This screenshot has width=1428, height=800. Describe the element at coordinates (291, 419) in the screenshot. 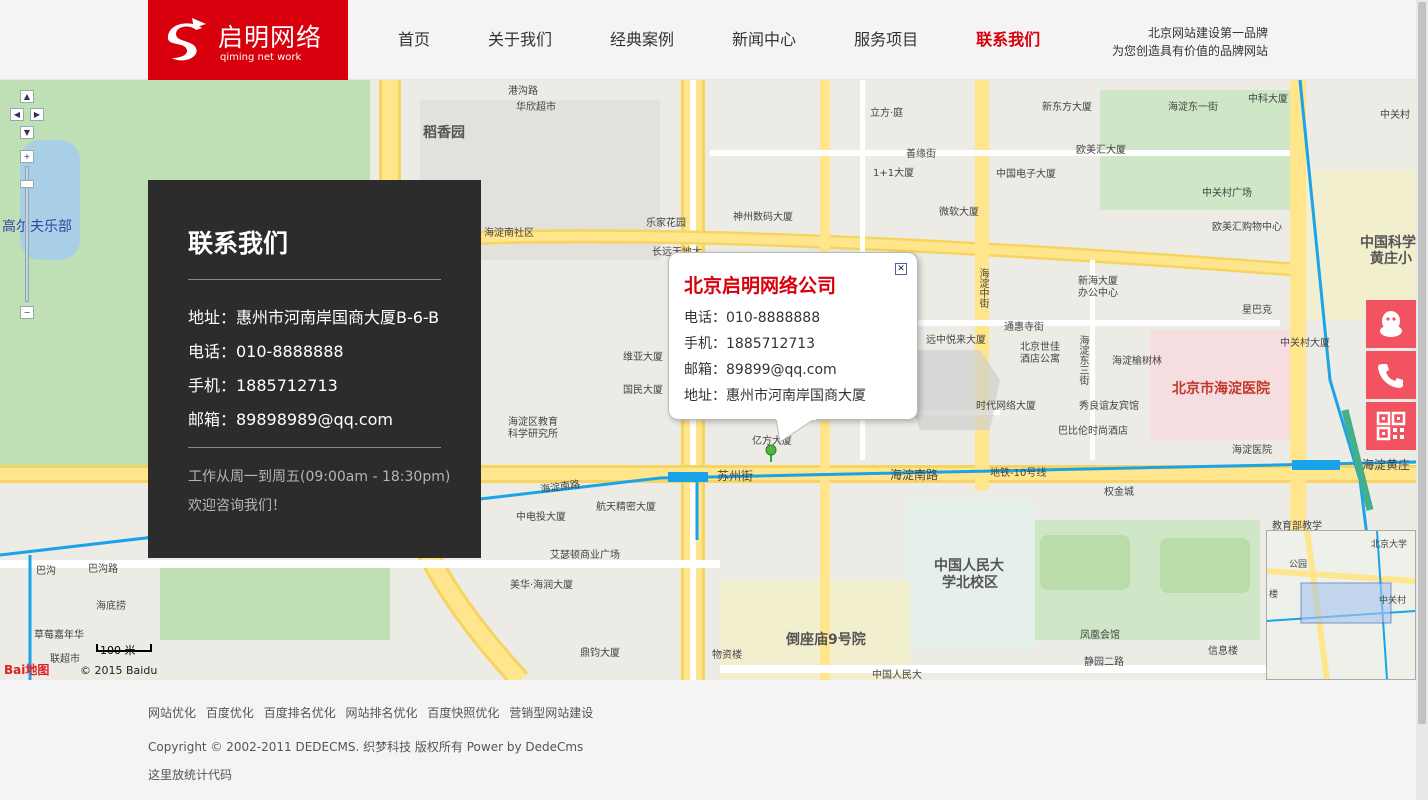

I see `contact-email: 邮箱：89898989@qq.com` at that location.